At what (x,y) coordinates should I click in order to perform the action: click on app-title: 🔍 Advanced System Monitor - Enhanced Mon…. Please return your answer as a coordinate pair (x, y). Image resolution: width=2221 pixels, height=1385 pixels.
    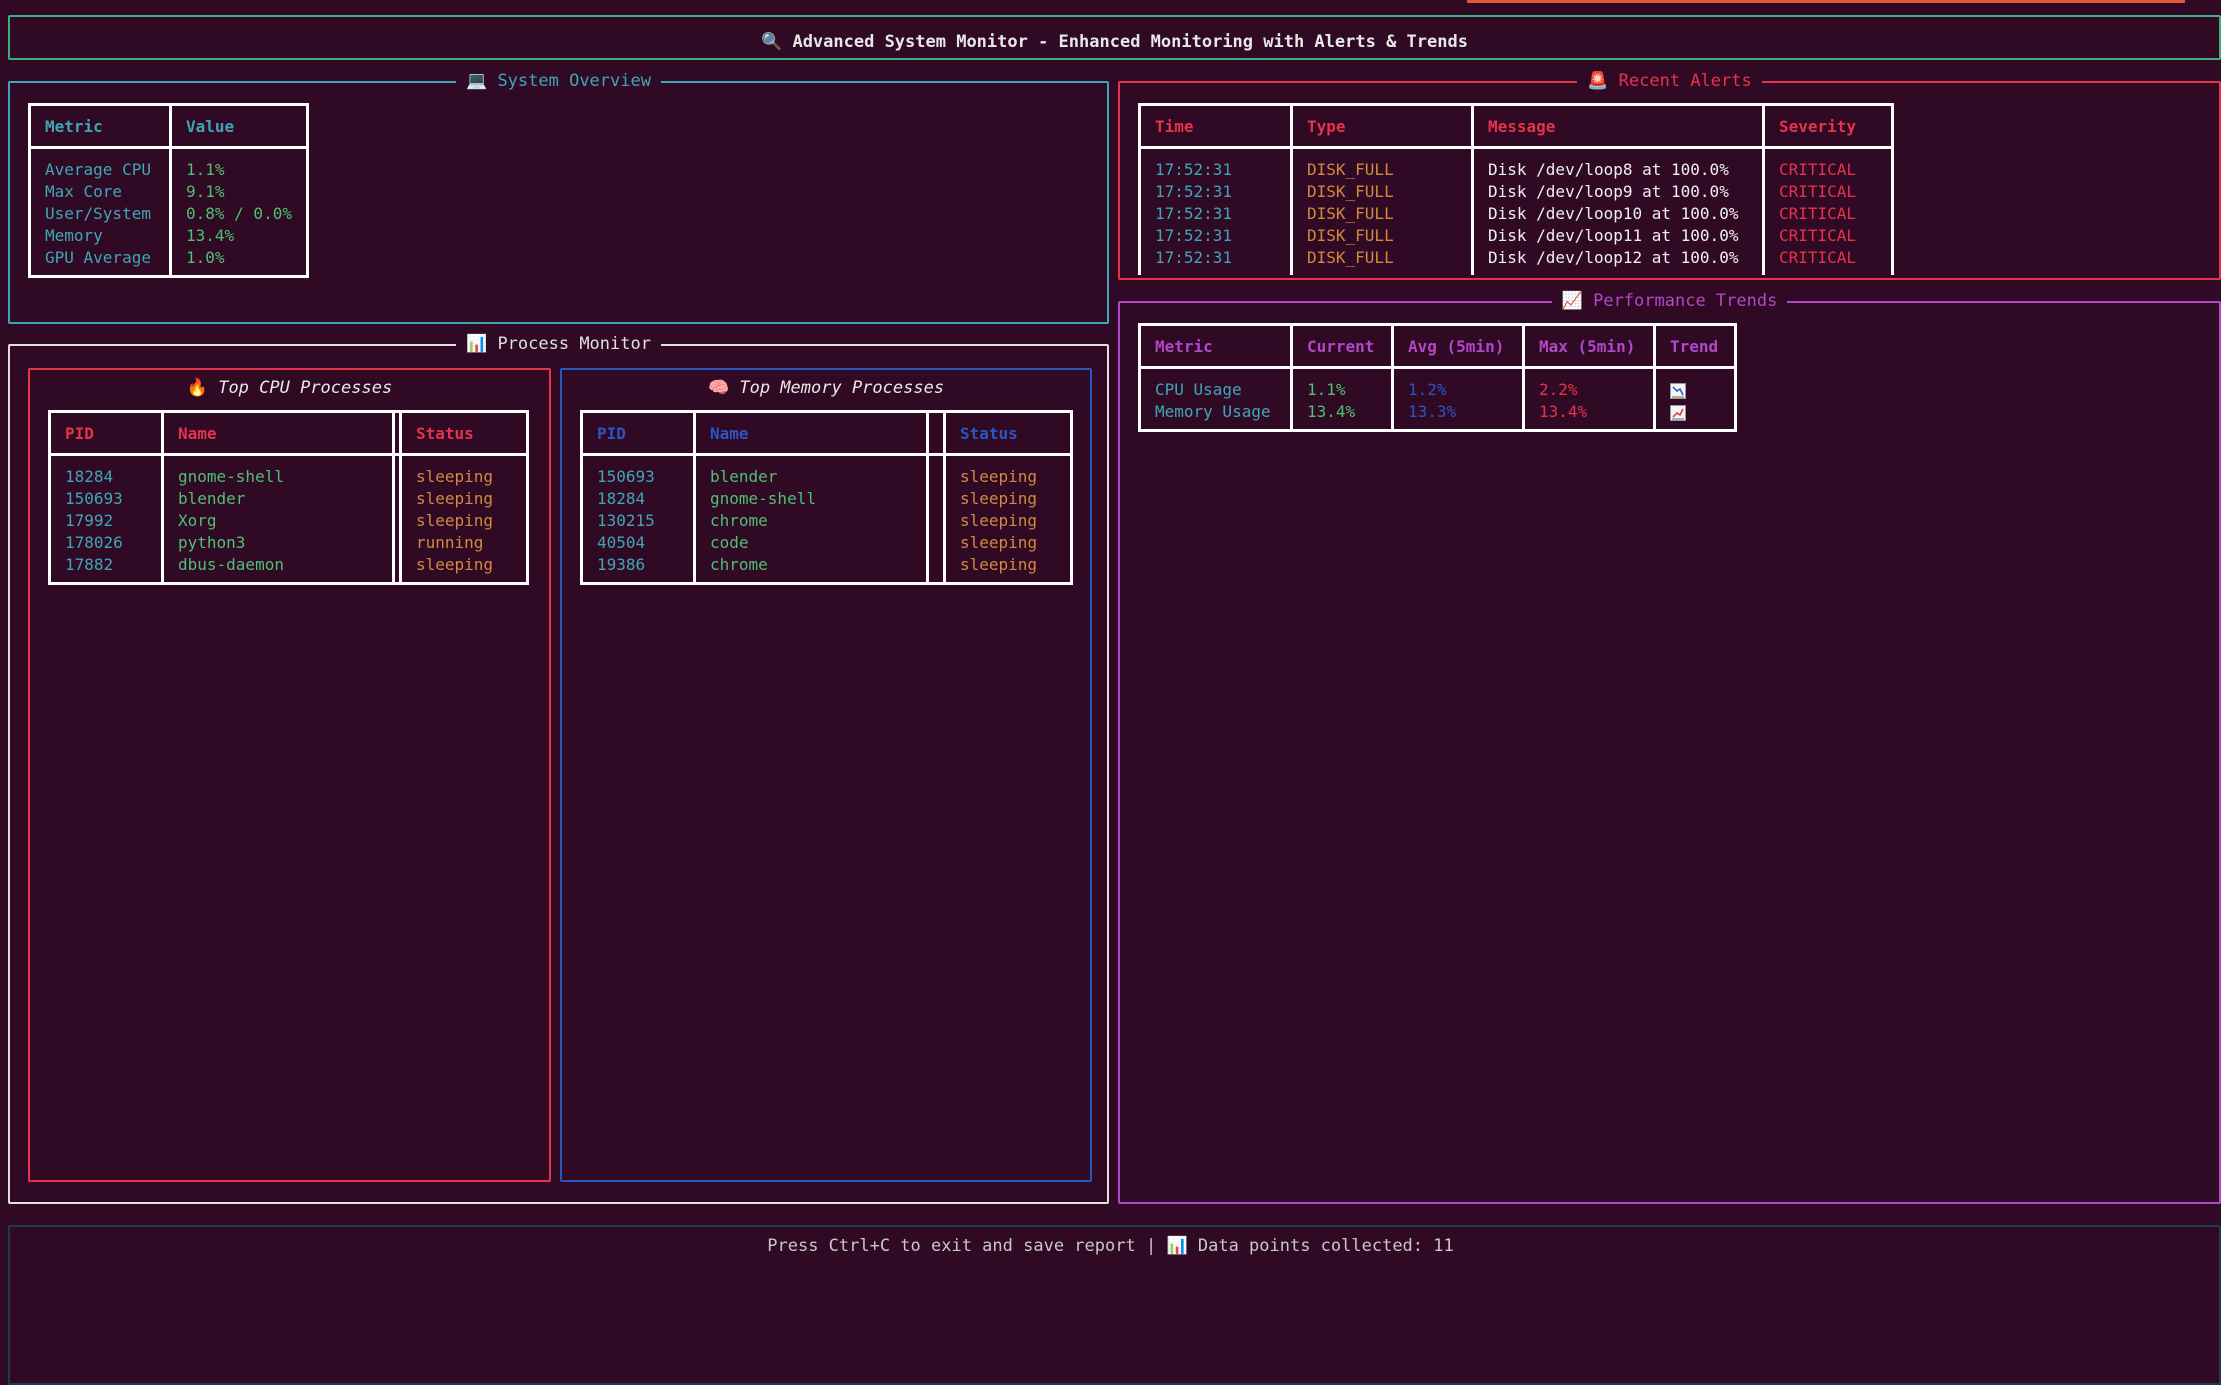
    Looking at the image, I should click on (1114, 42).